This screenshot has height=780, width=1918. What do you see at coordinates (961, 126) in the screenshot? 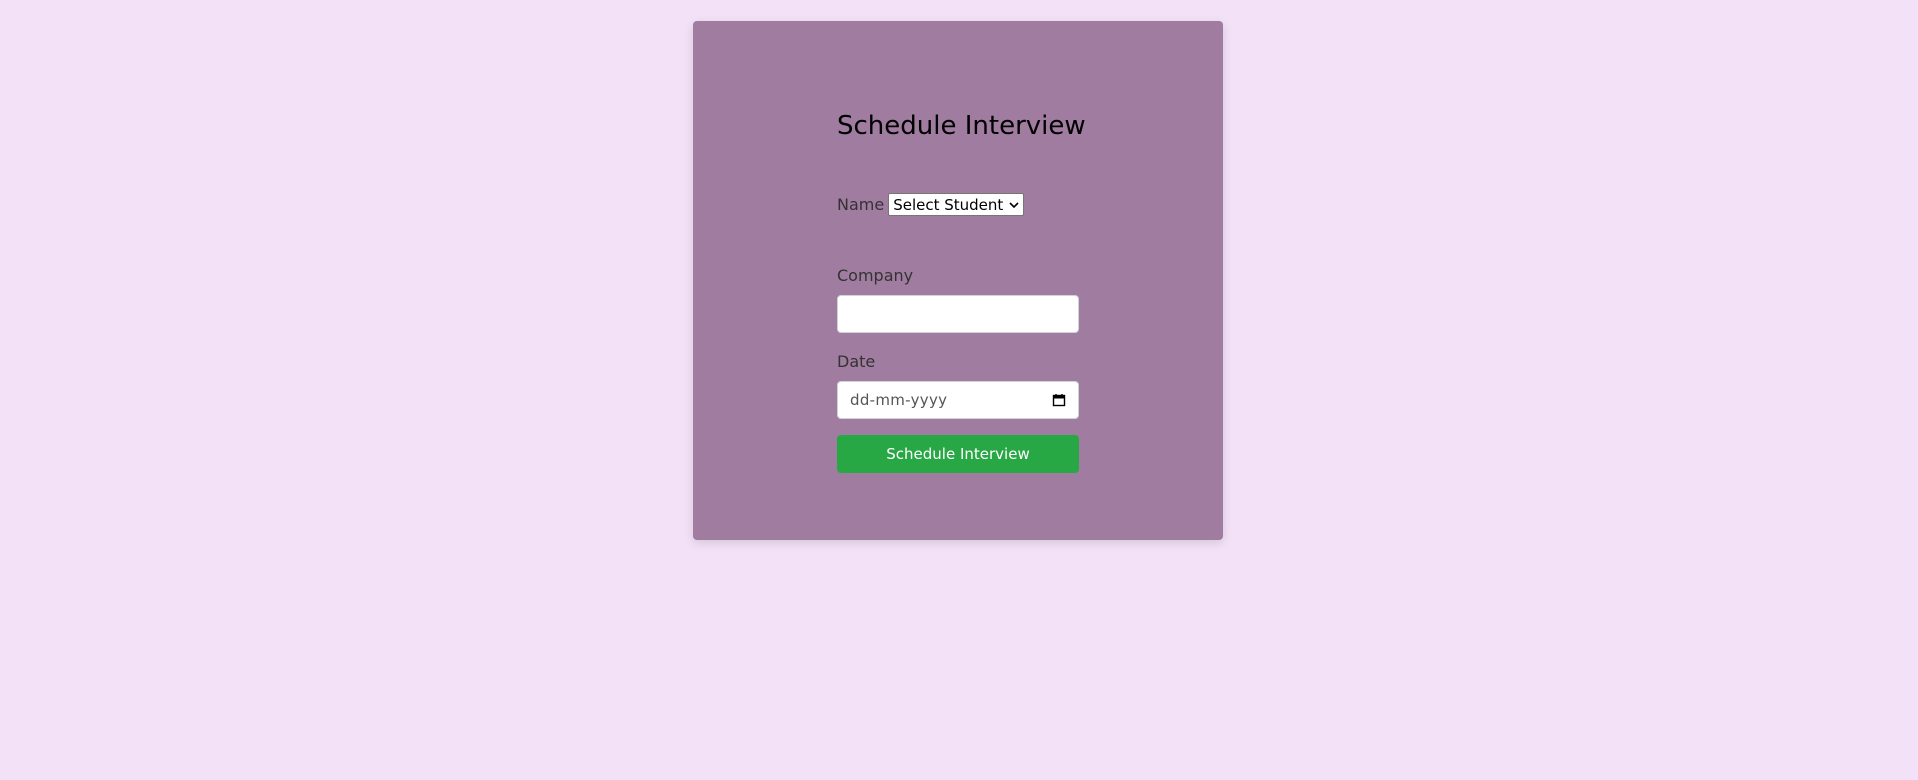
I see `page-title: Schedule Interview` at bounding box center [961, 126].